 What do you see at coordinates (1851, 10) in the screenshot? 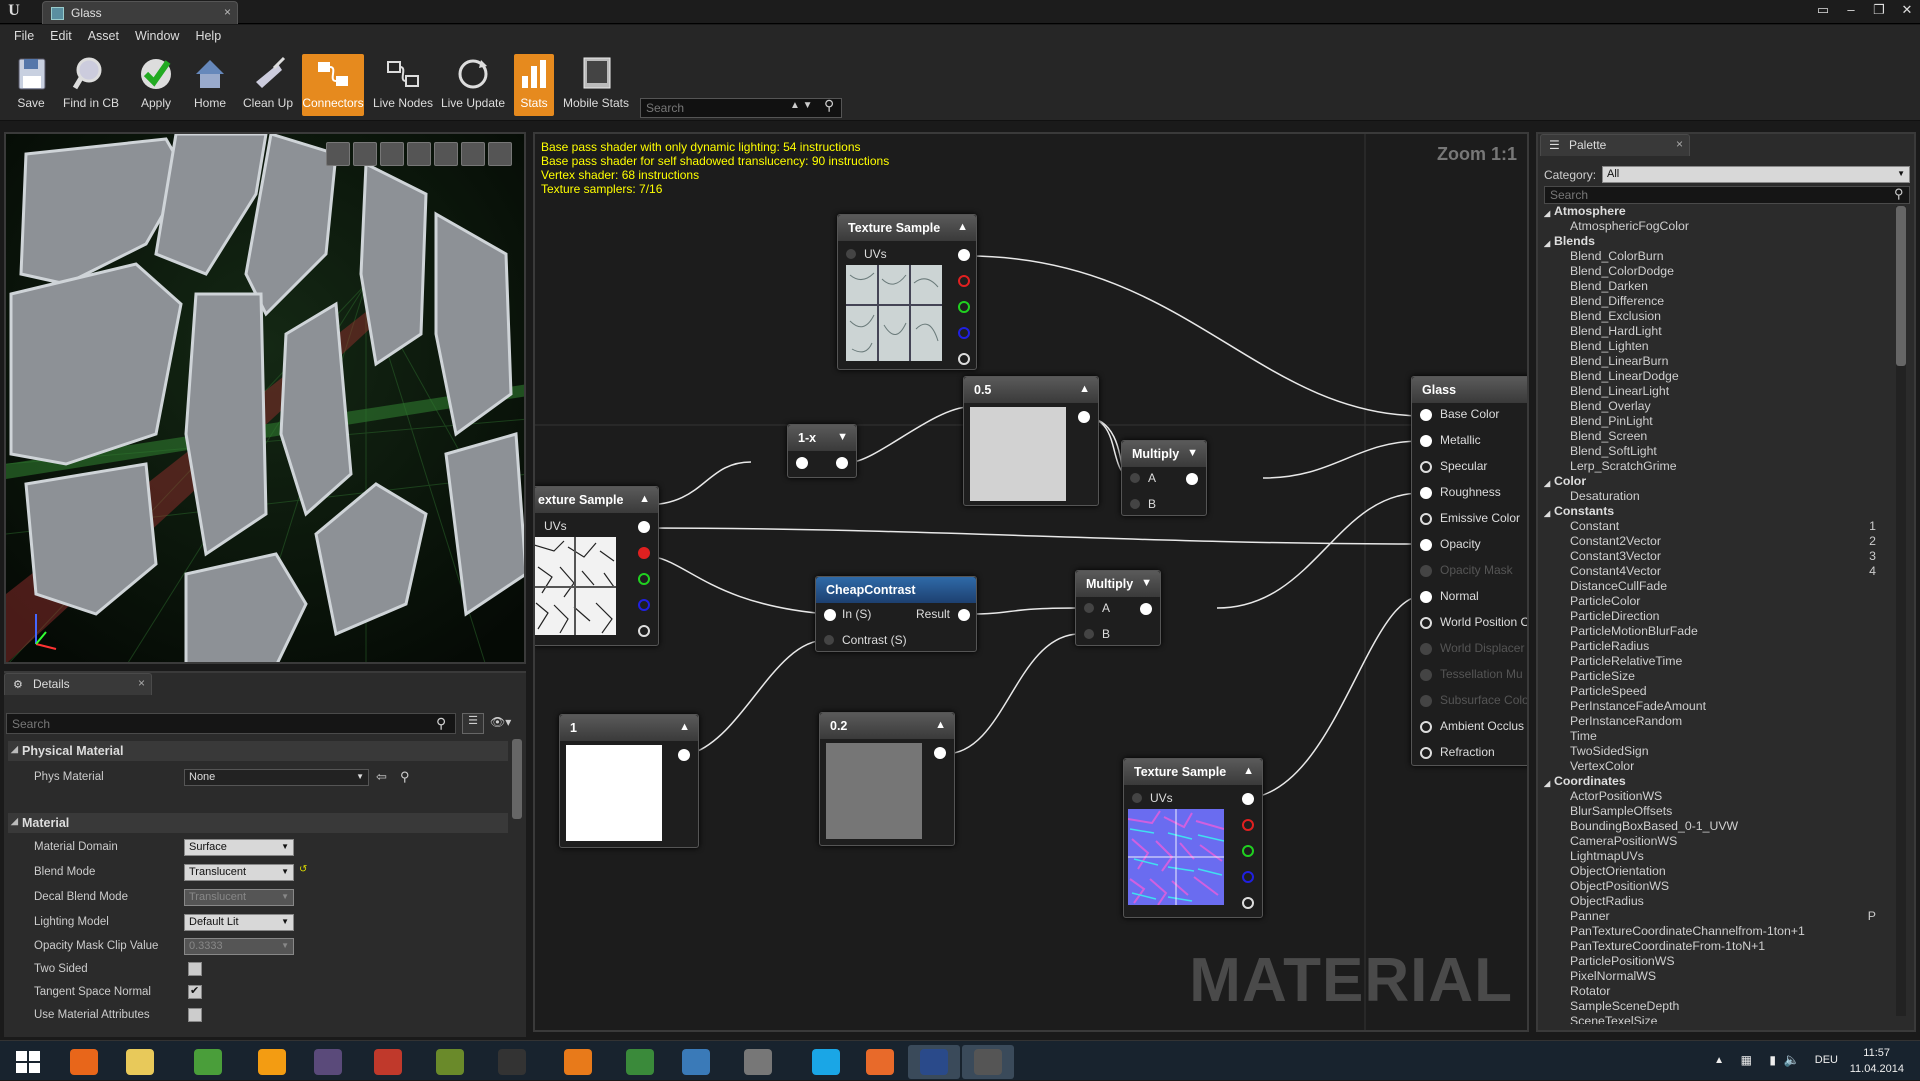
I see `minimize-icon: –` at bounding box center [1851, 10].